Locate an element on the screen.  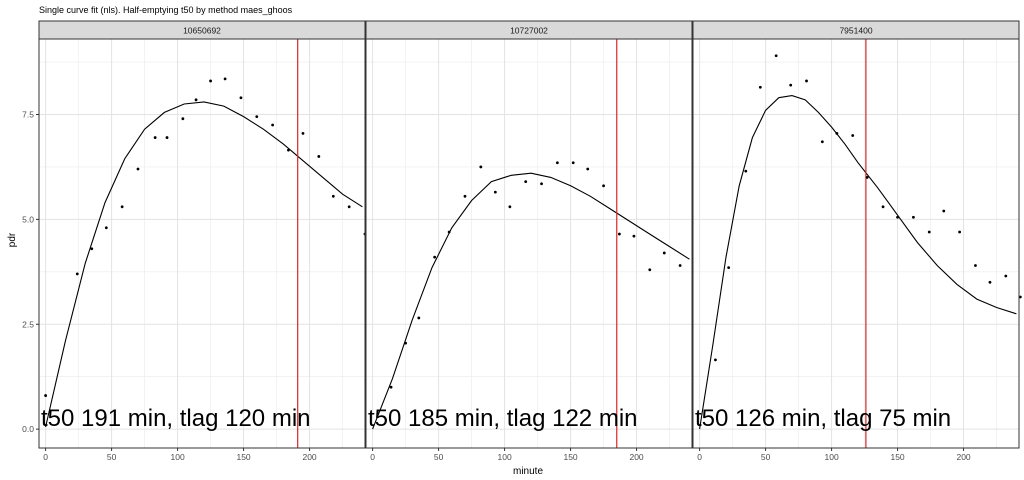
y-tick-label: 7.5 is located at coordinates (28, 115).